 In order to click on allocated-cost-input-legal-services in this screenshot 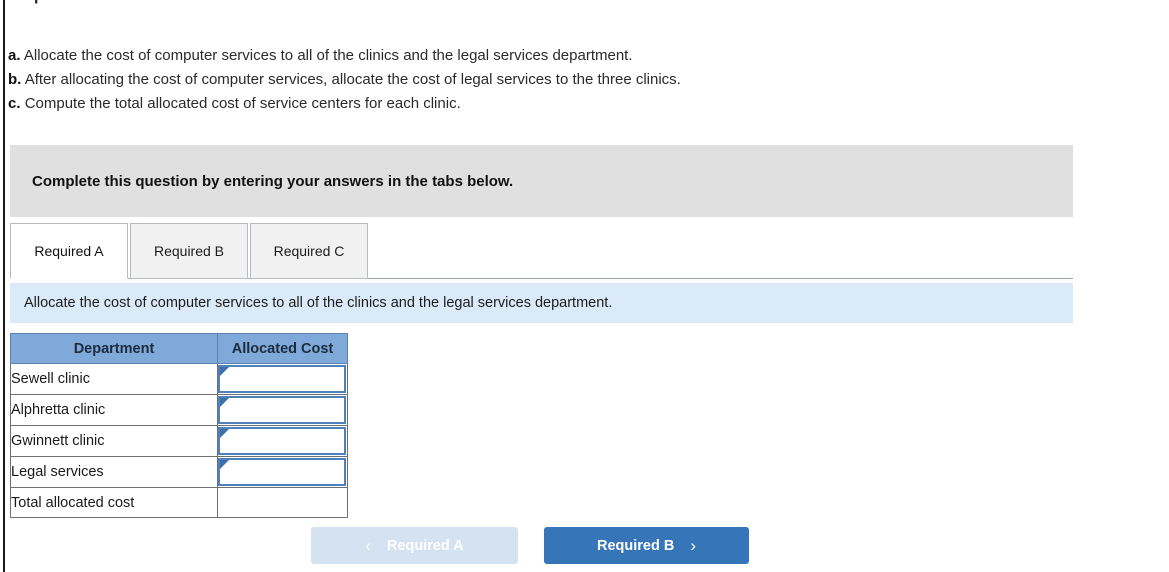, I will do `click(282, 472)`.